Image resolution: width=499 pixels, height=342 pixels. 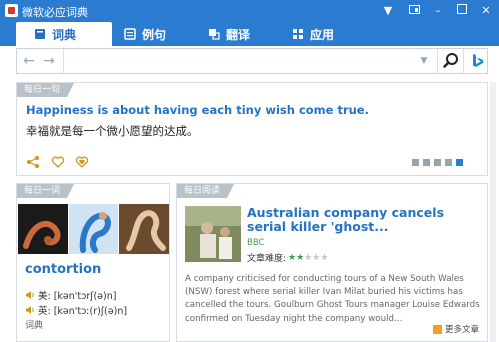 What do you see at coordinates (322, 34) in the screenshot?
I see `tab-label: 应用` at bounding box center [322, 34].